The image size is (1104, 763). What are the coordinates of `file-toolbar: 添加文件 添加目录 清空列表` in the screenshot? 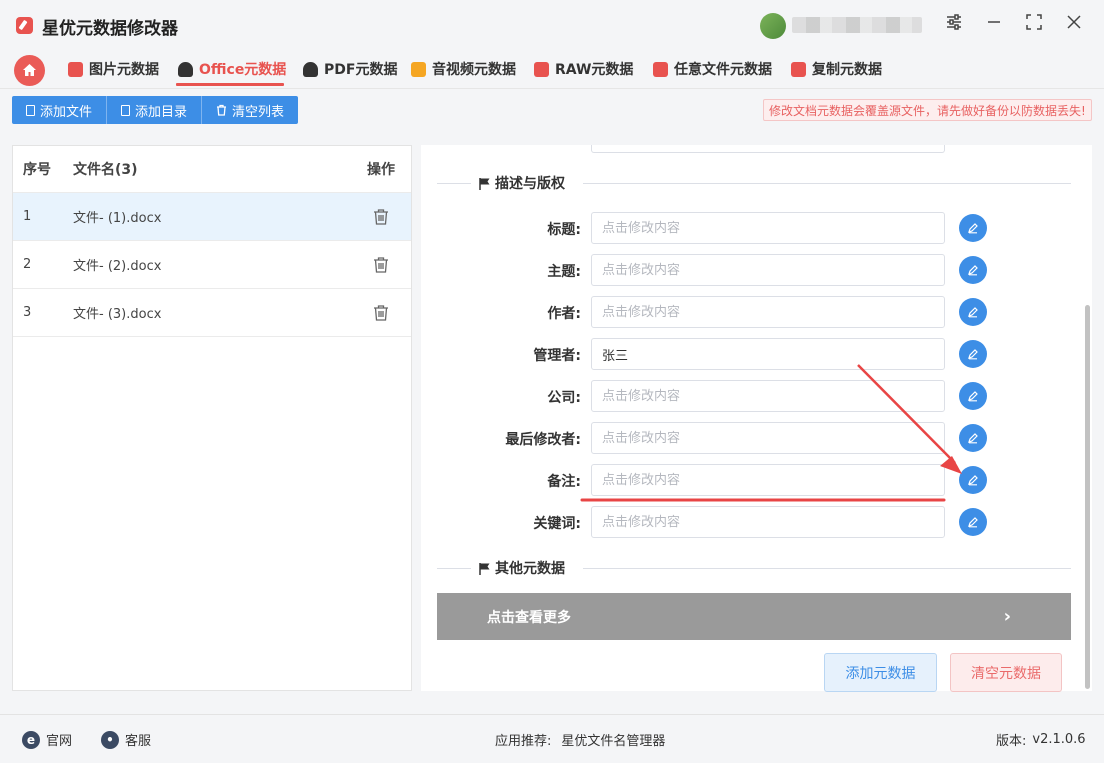 It's located at (155, 110).